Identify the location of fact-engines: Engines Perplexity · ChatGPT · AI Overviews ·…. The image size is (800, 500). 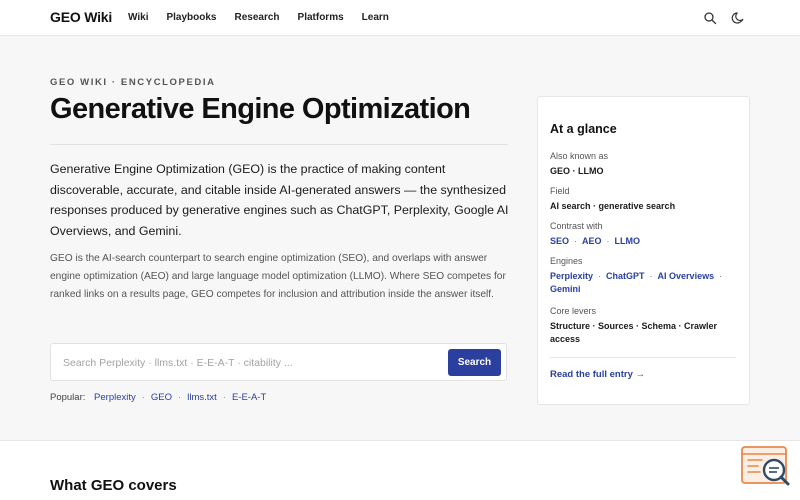
(645, 275).